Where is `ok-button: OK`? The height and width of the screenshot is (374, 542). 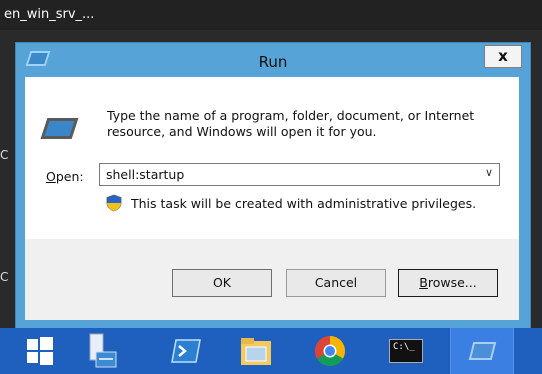 ok-button: OK is located at coordinates (222, 283).